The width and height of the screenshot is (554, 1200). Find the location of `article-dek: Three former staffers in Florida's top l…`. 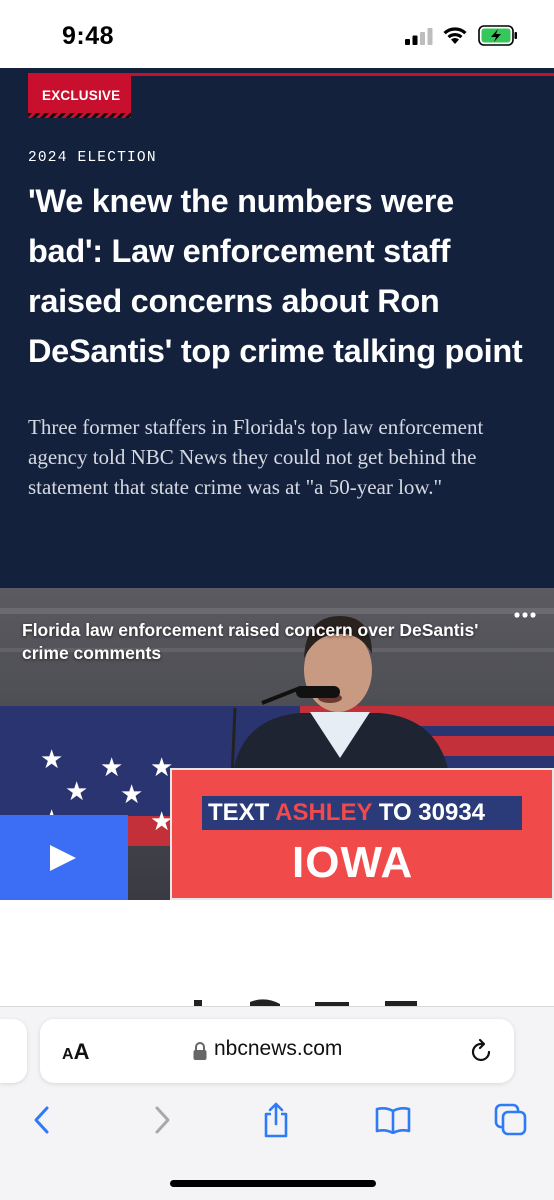

article-dek: Three former staffers in Florida's top l… is located at coordinates (256, 457).